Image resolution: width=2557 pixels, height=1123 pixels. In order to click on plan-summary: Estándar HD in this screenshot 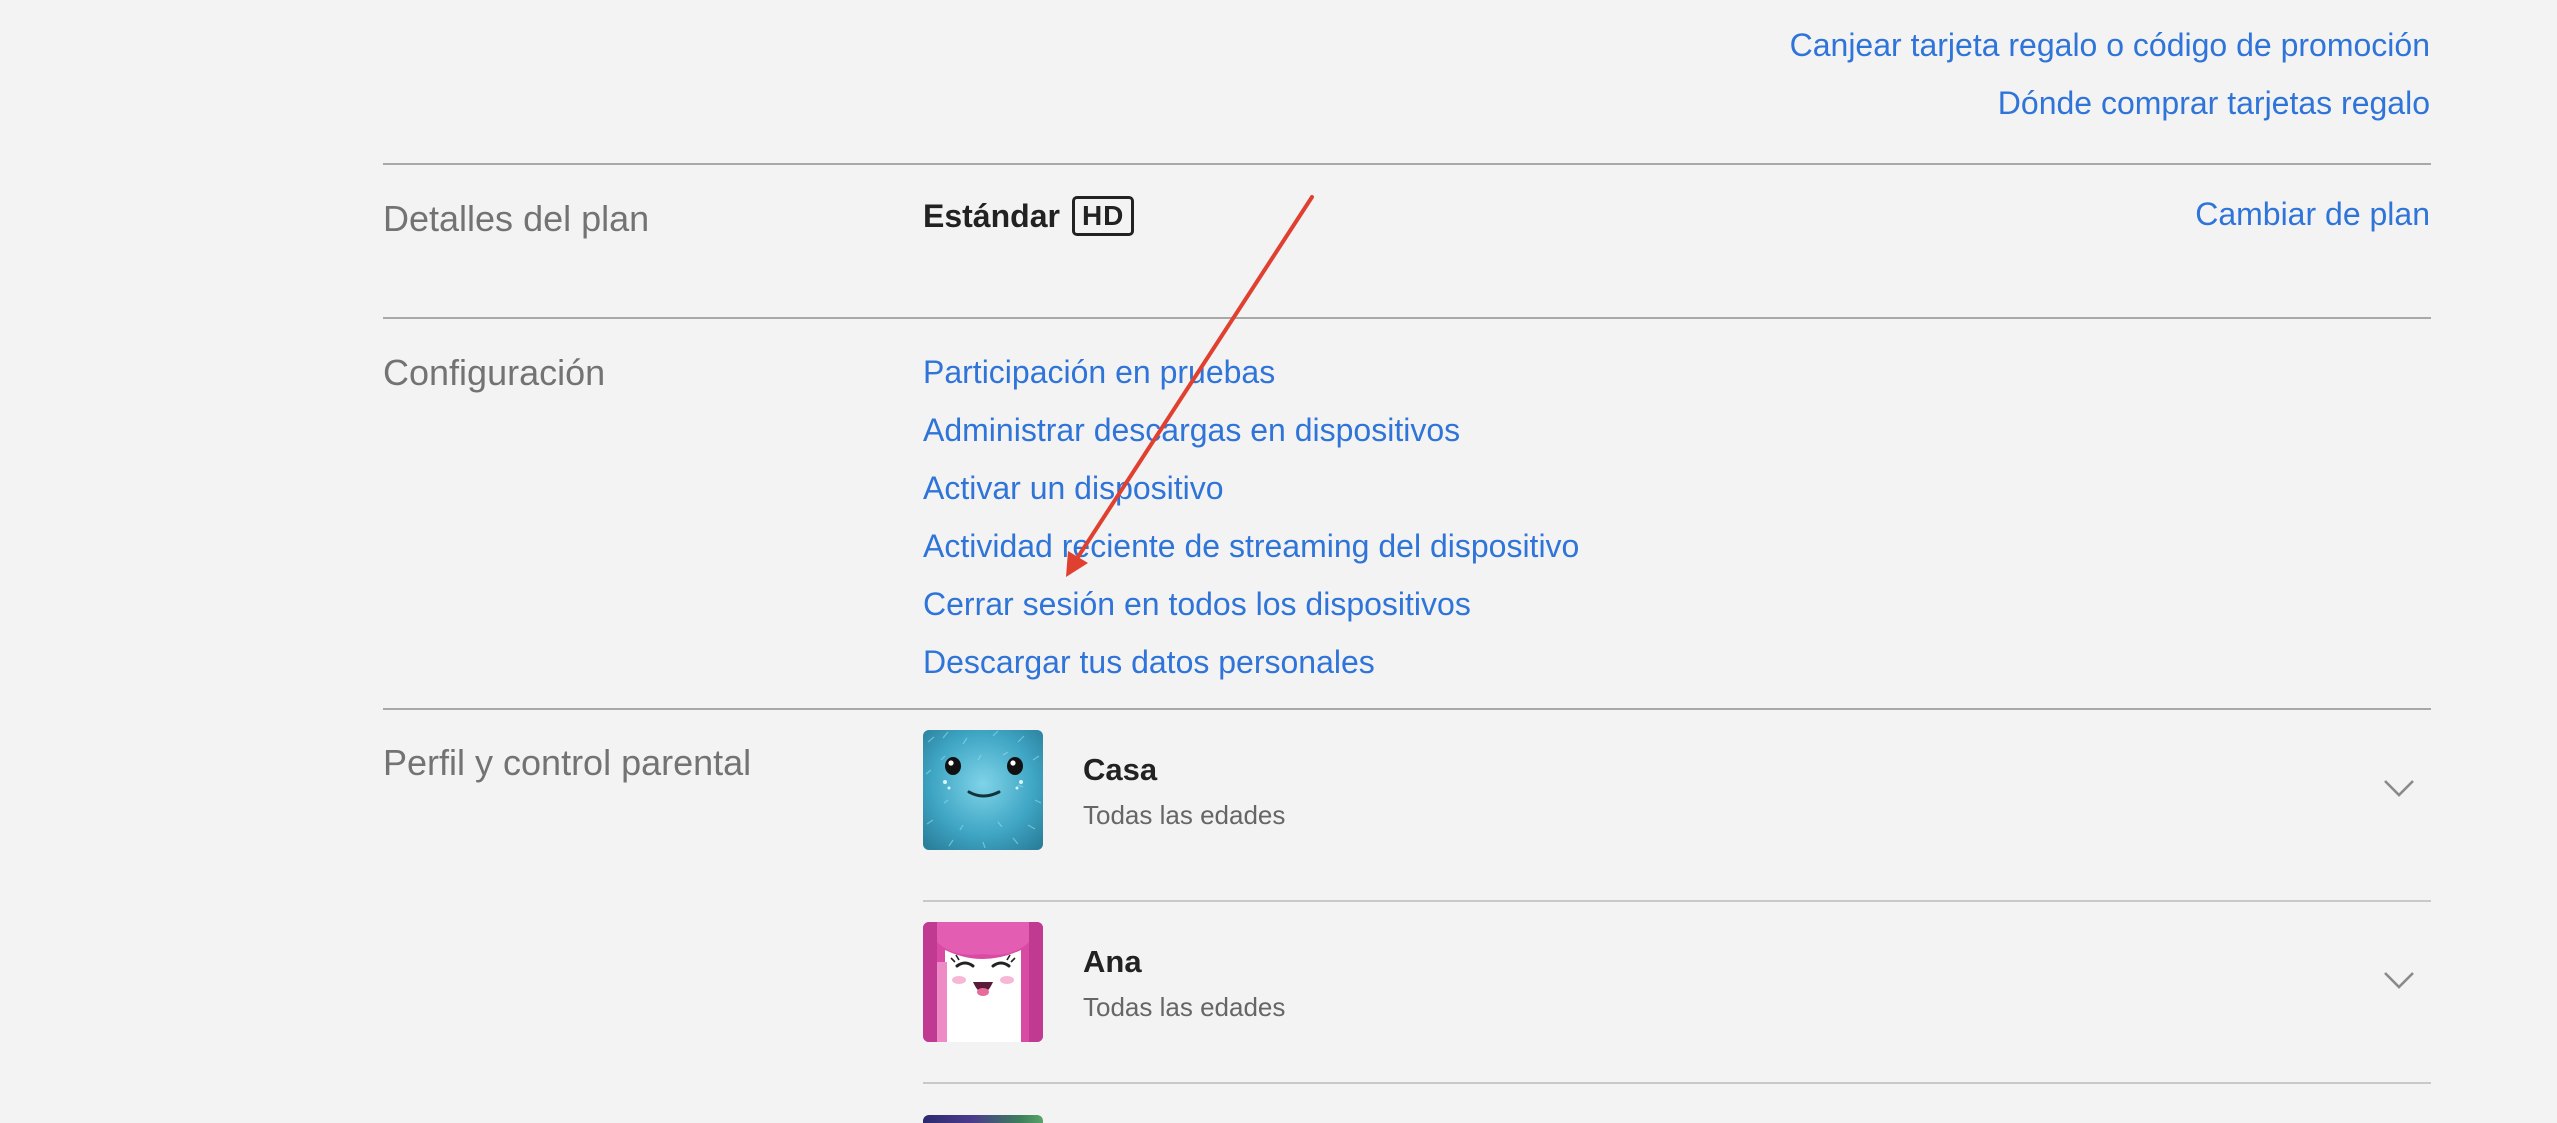, I will do `click(1029, 216)`.